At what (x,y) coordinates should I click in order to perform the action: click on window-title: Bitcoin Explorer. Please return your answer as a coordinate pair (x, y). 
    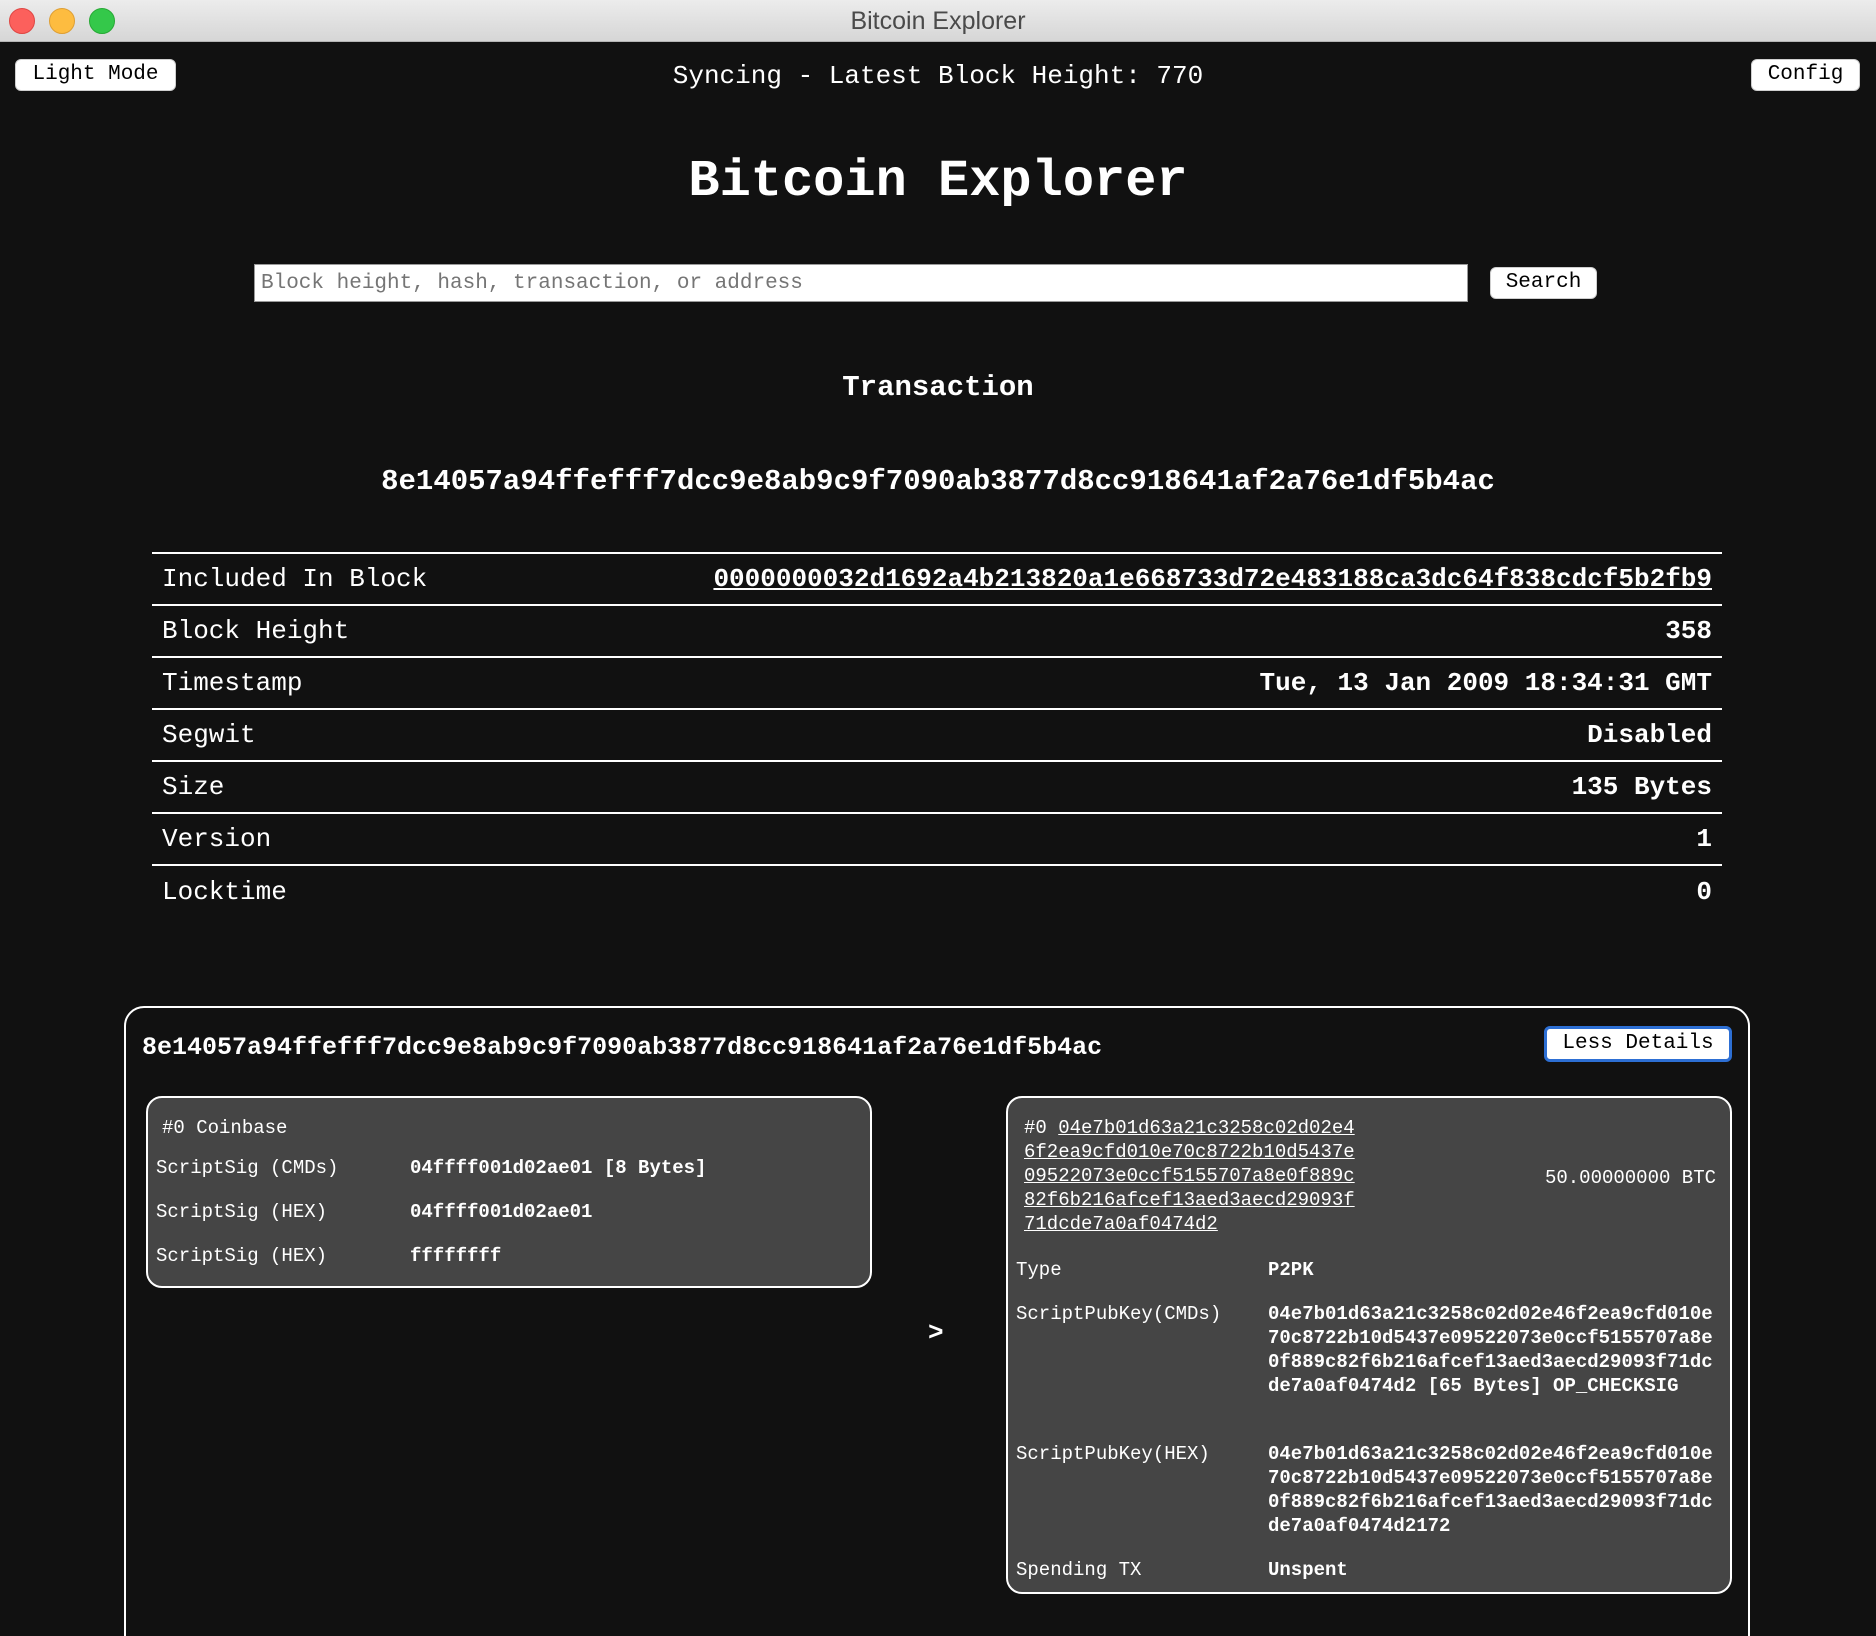
    Looking at the image, I should click on (938, 21).